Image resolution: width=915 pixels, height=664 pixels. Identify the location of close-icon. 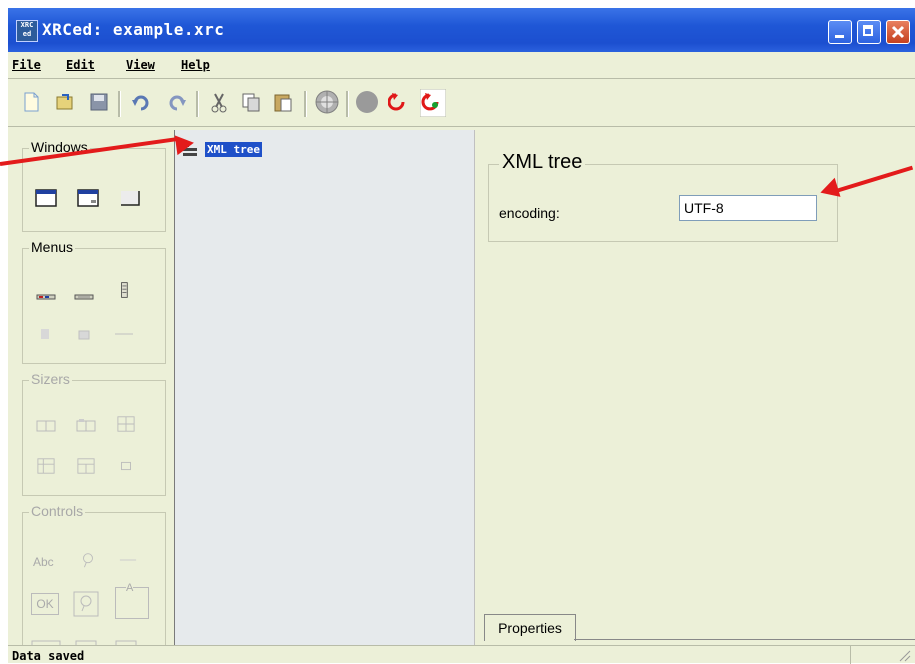
(898, 32).